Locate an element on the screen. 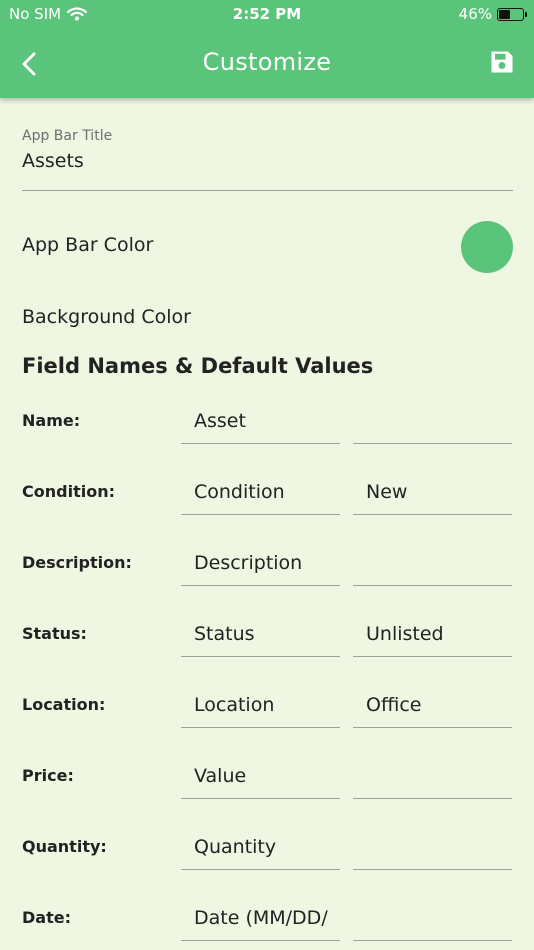 The height and width of the screenshot is (950, 534). app-bar-title-input: Assets is located at coordinates (53, 161).